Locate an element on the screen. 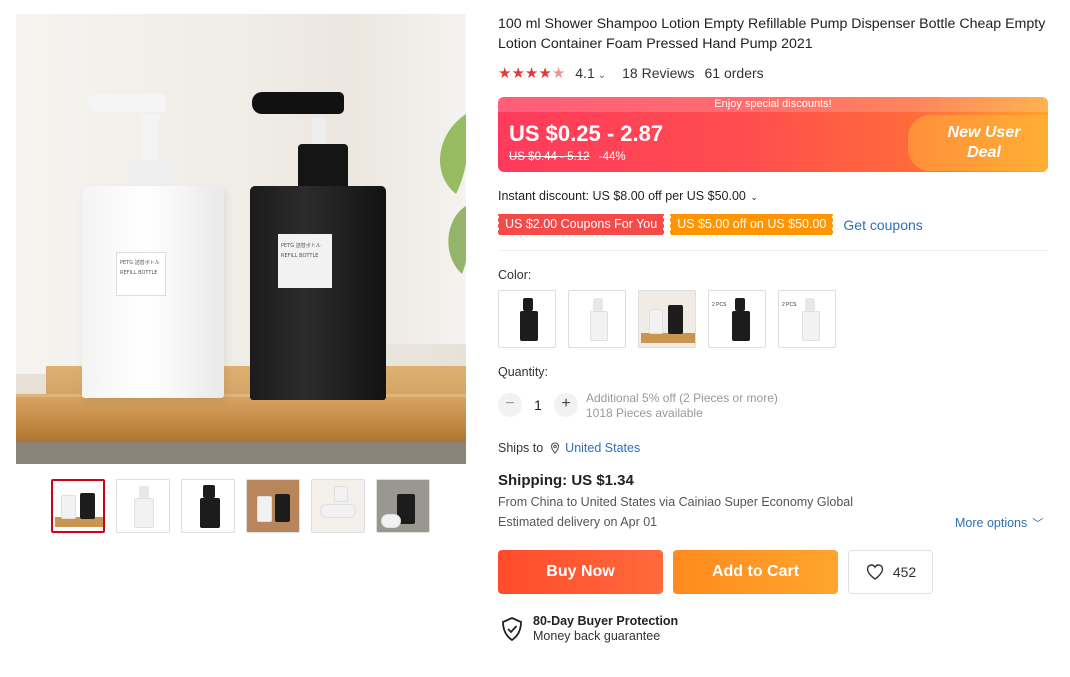 The image size is (1070, 677). ships-to-row: Ships to United States is located at coordinates (569, 448).